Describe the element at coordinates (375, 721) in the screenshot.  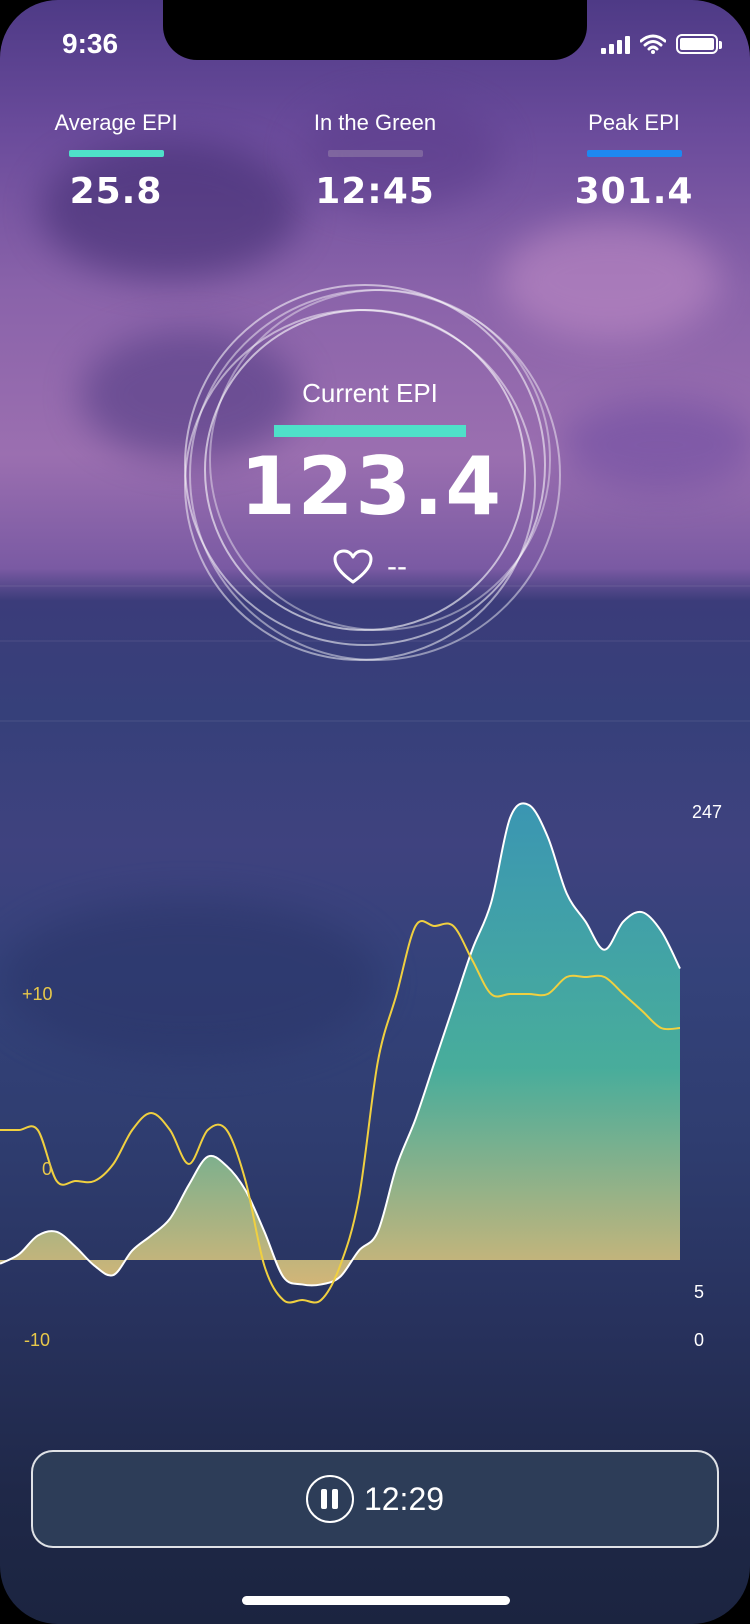
I see `wave-line` at that location.